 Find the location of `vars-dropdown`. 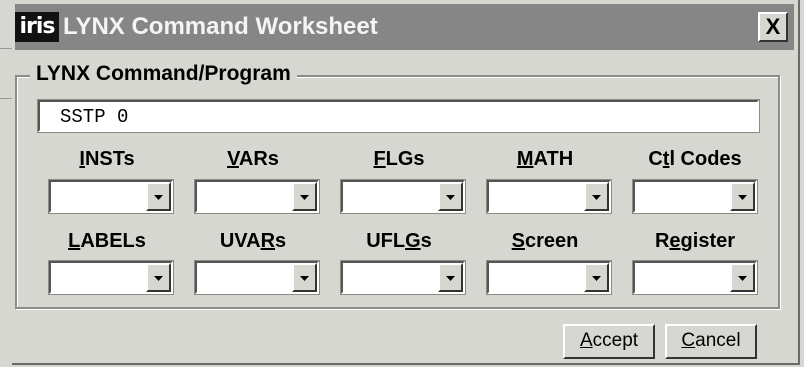

vars-dropdown is located at coordinates (257, 196).